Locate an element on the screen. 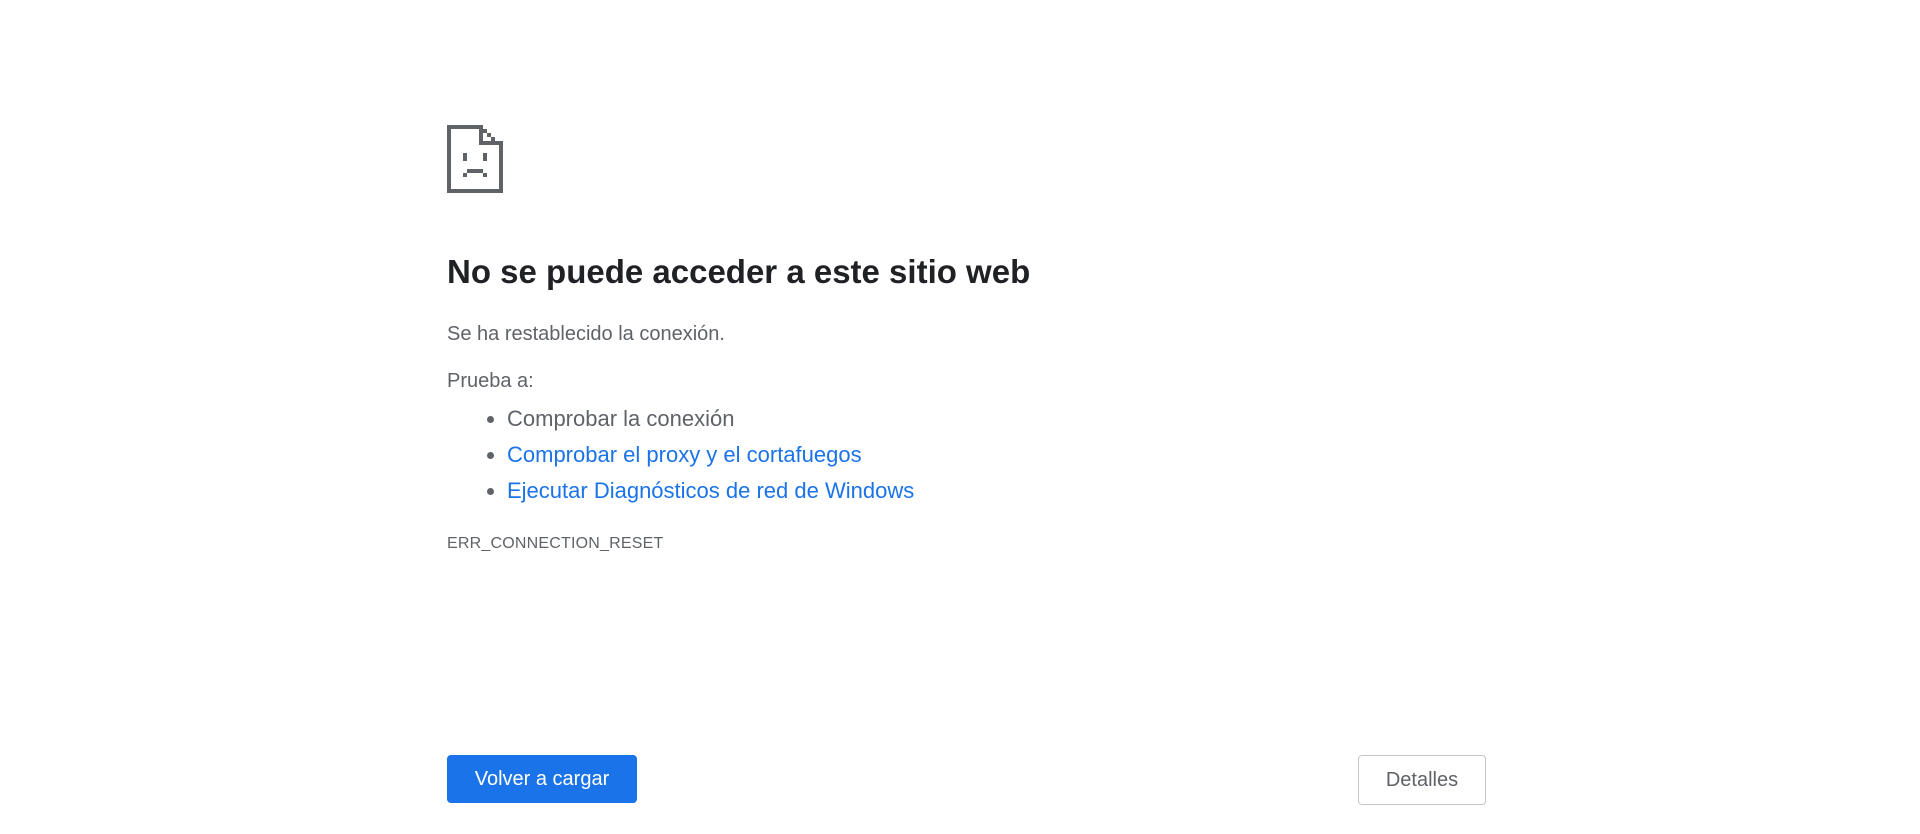  suggestion-item: Comprobar el proxy y el cortafuegos is located at coordinates (710, 455).